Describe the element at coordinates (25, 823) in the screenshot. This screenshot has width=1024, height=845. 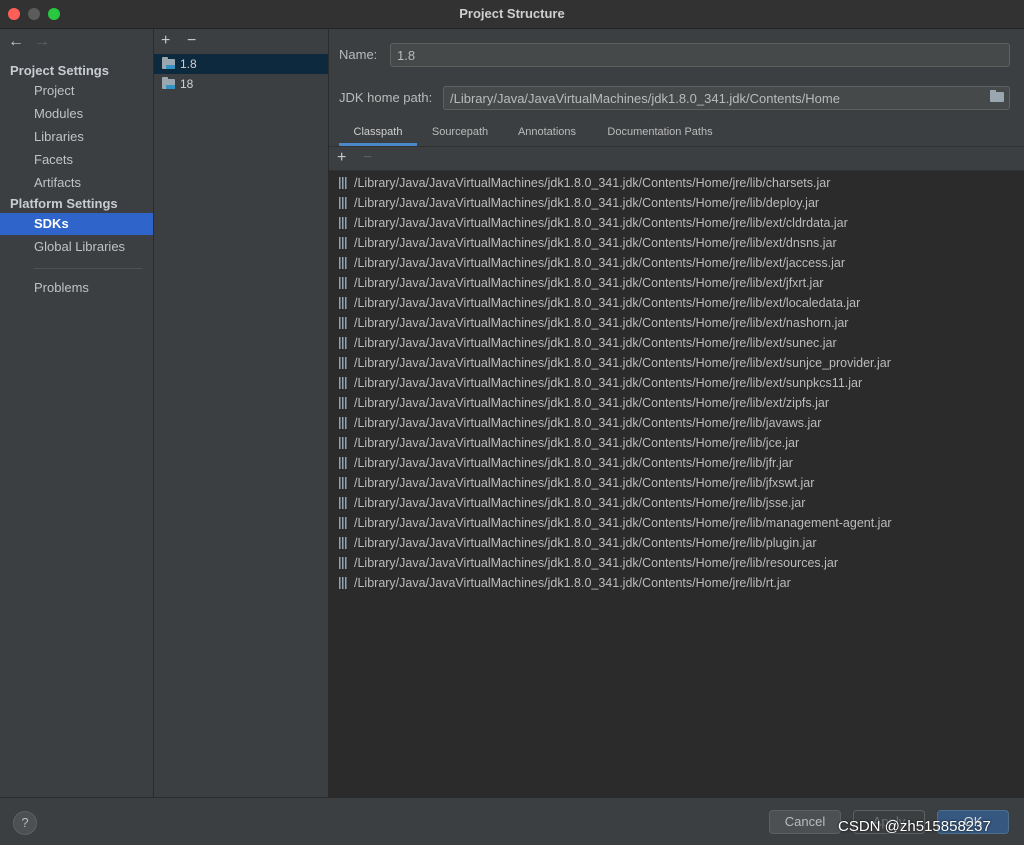
I see `help-button: ?` at that location.